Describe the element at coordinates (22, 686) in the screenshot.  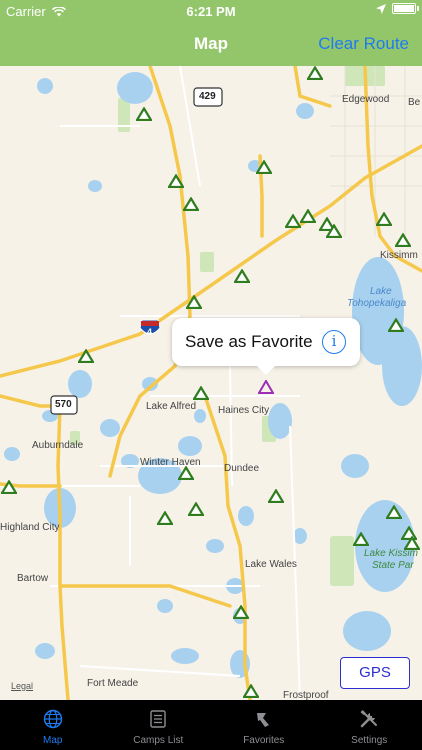
I see `legal-link: Legal` at that location.